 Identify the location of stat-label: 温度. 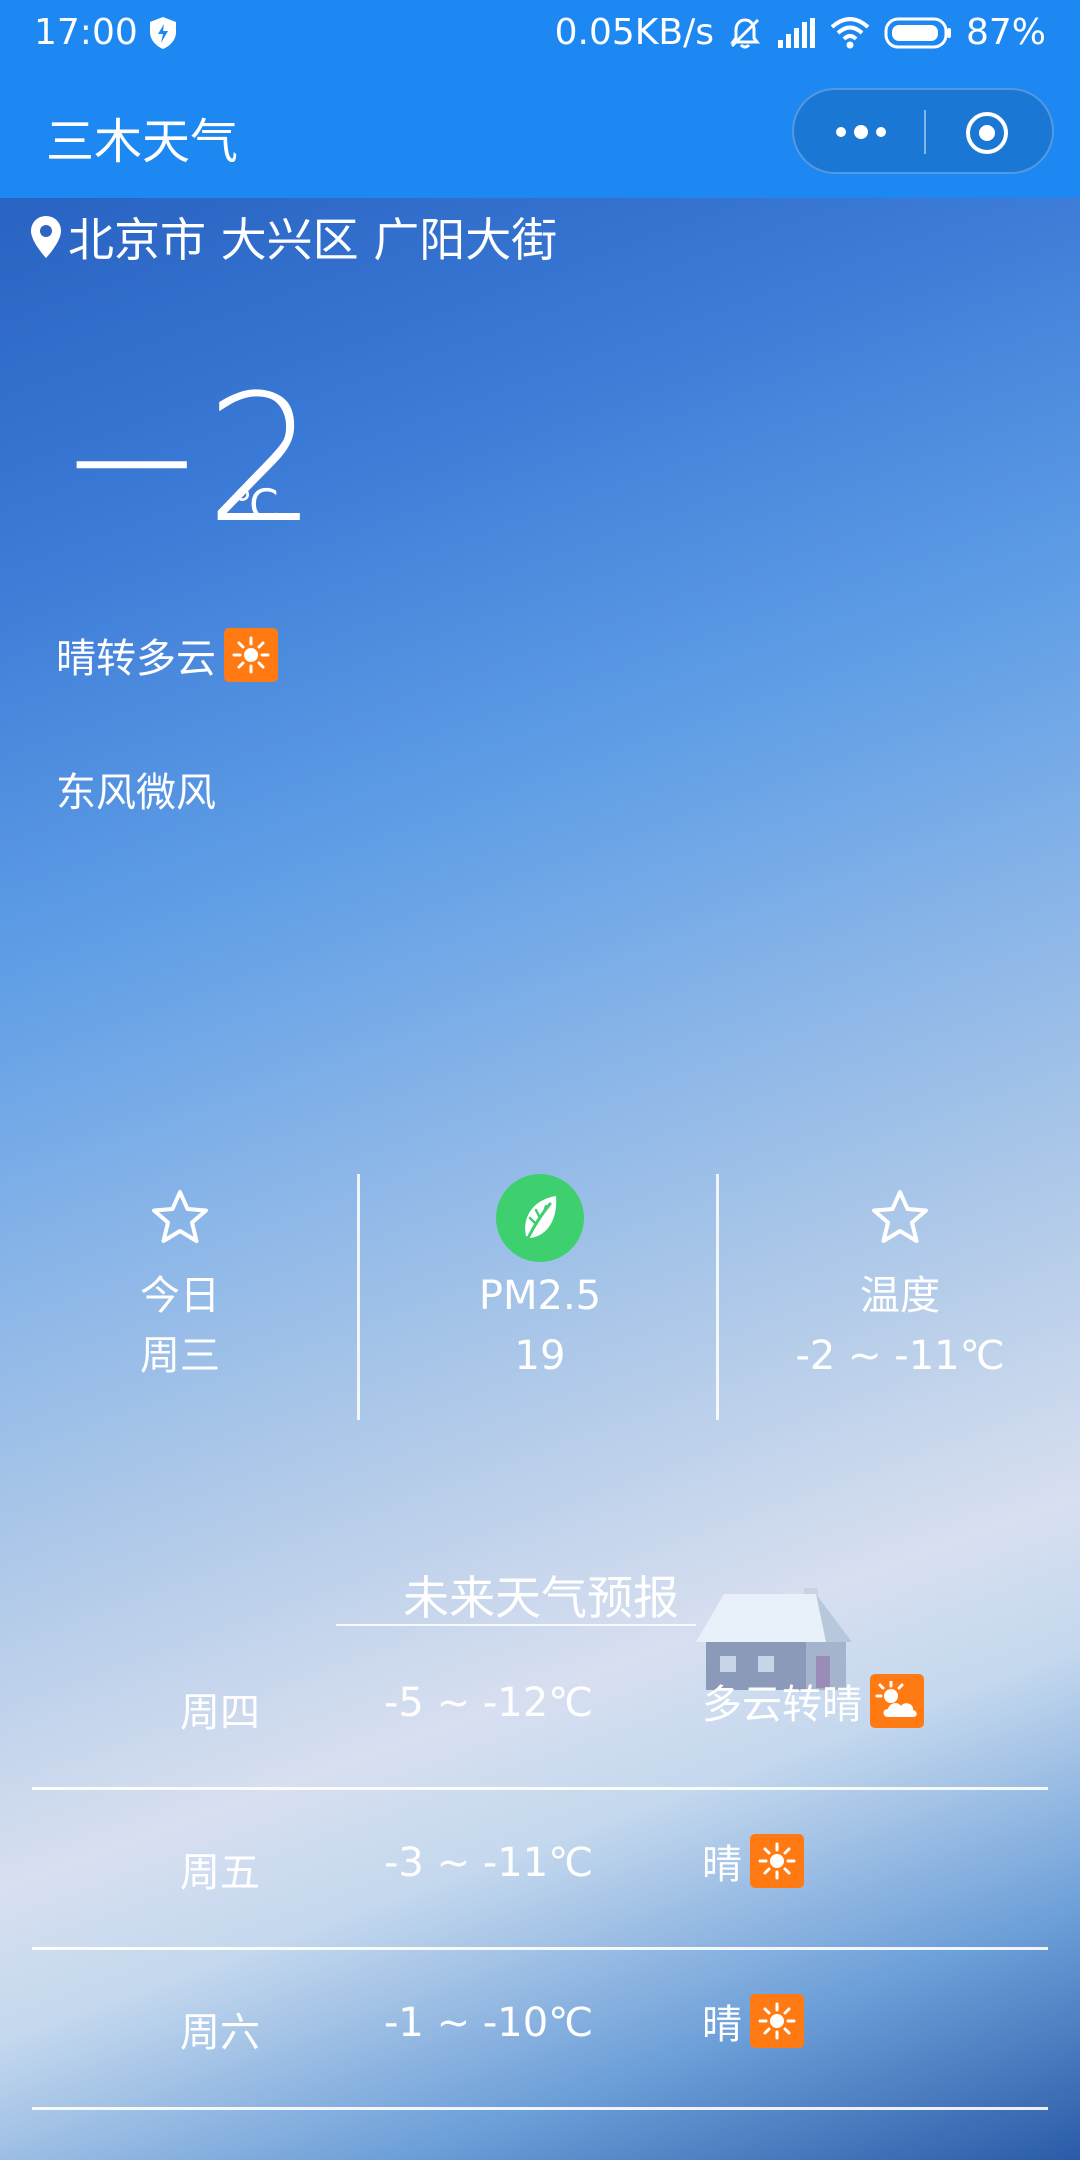
(900, 1296).